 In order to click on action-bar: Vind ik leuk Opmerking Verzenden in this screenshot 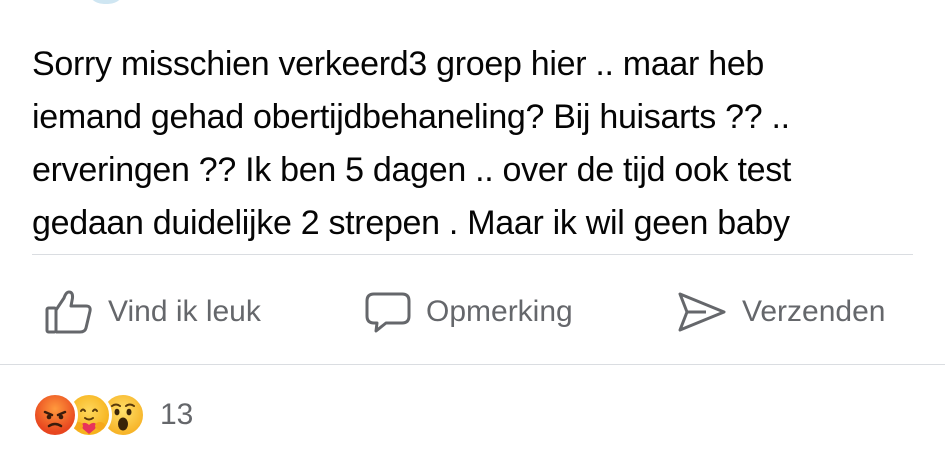, I will do `click(472, 312)`.